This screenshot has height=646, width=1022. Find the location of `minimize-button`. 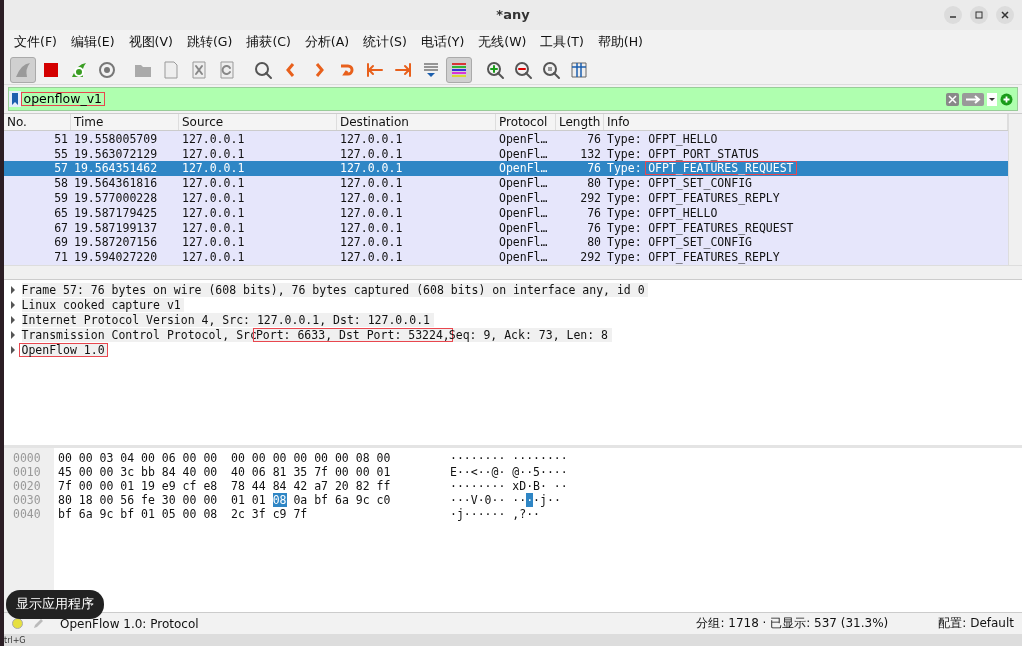

minimize-button is located at coordinates (953, 15).